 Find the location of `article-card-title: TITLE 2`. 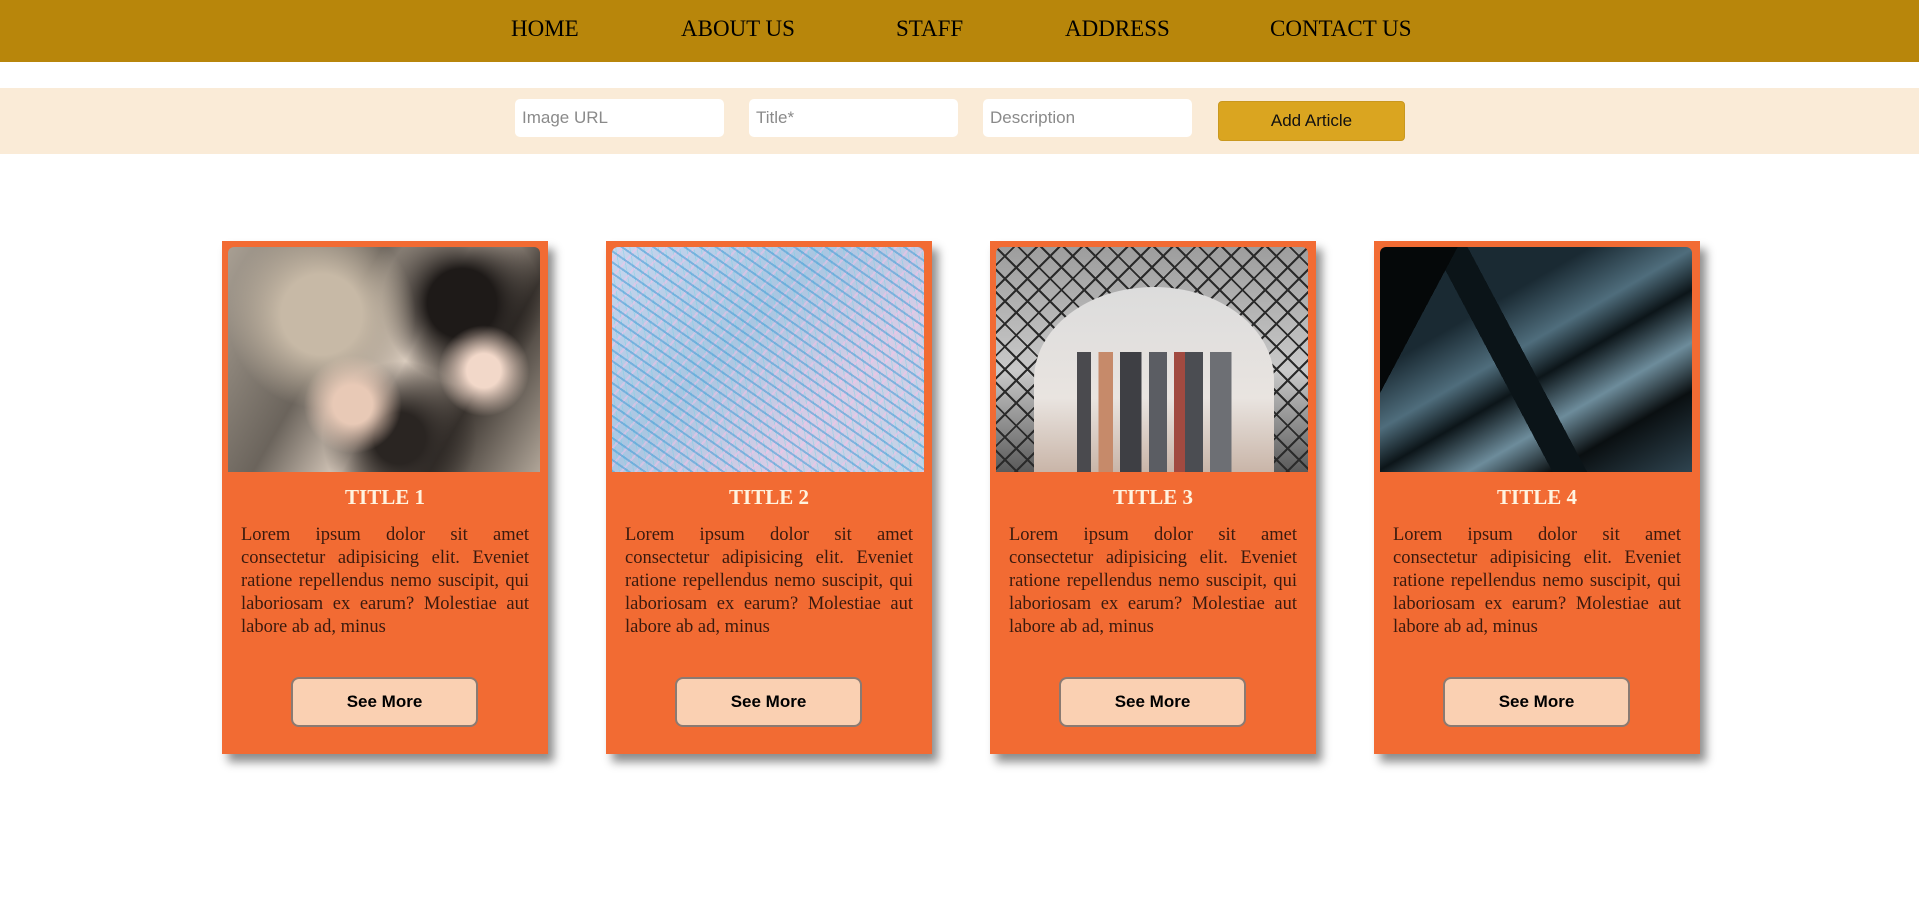

article-card-title: TITLE 2 is located at coordinates (769, 497).